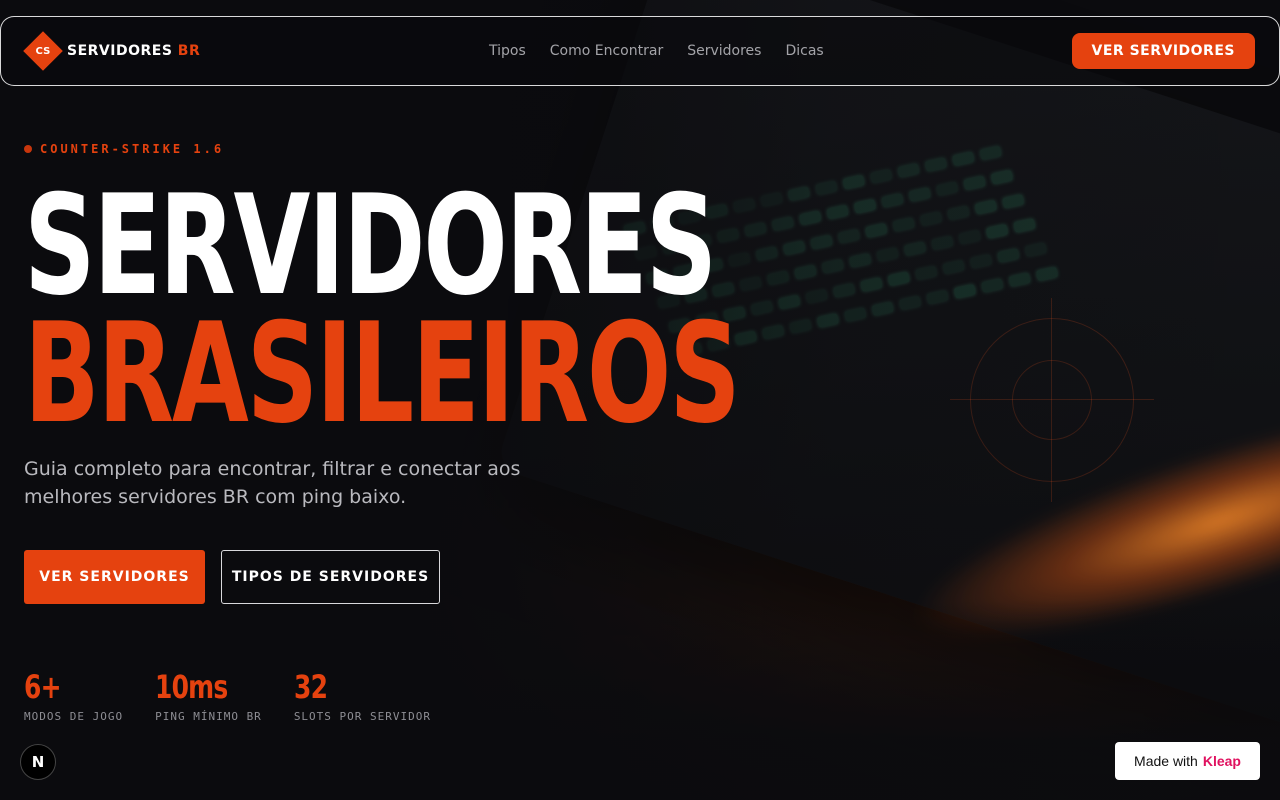 The height and width of the screenshot is (800, 1280). I want to click on kleap-brand: Kleap, so click(1222, 761).